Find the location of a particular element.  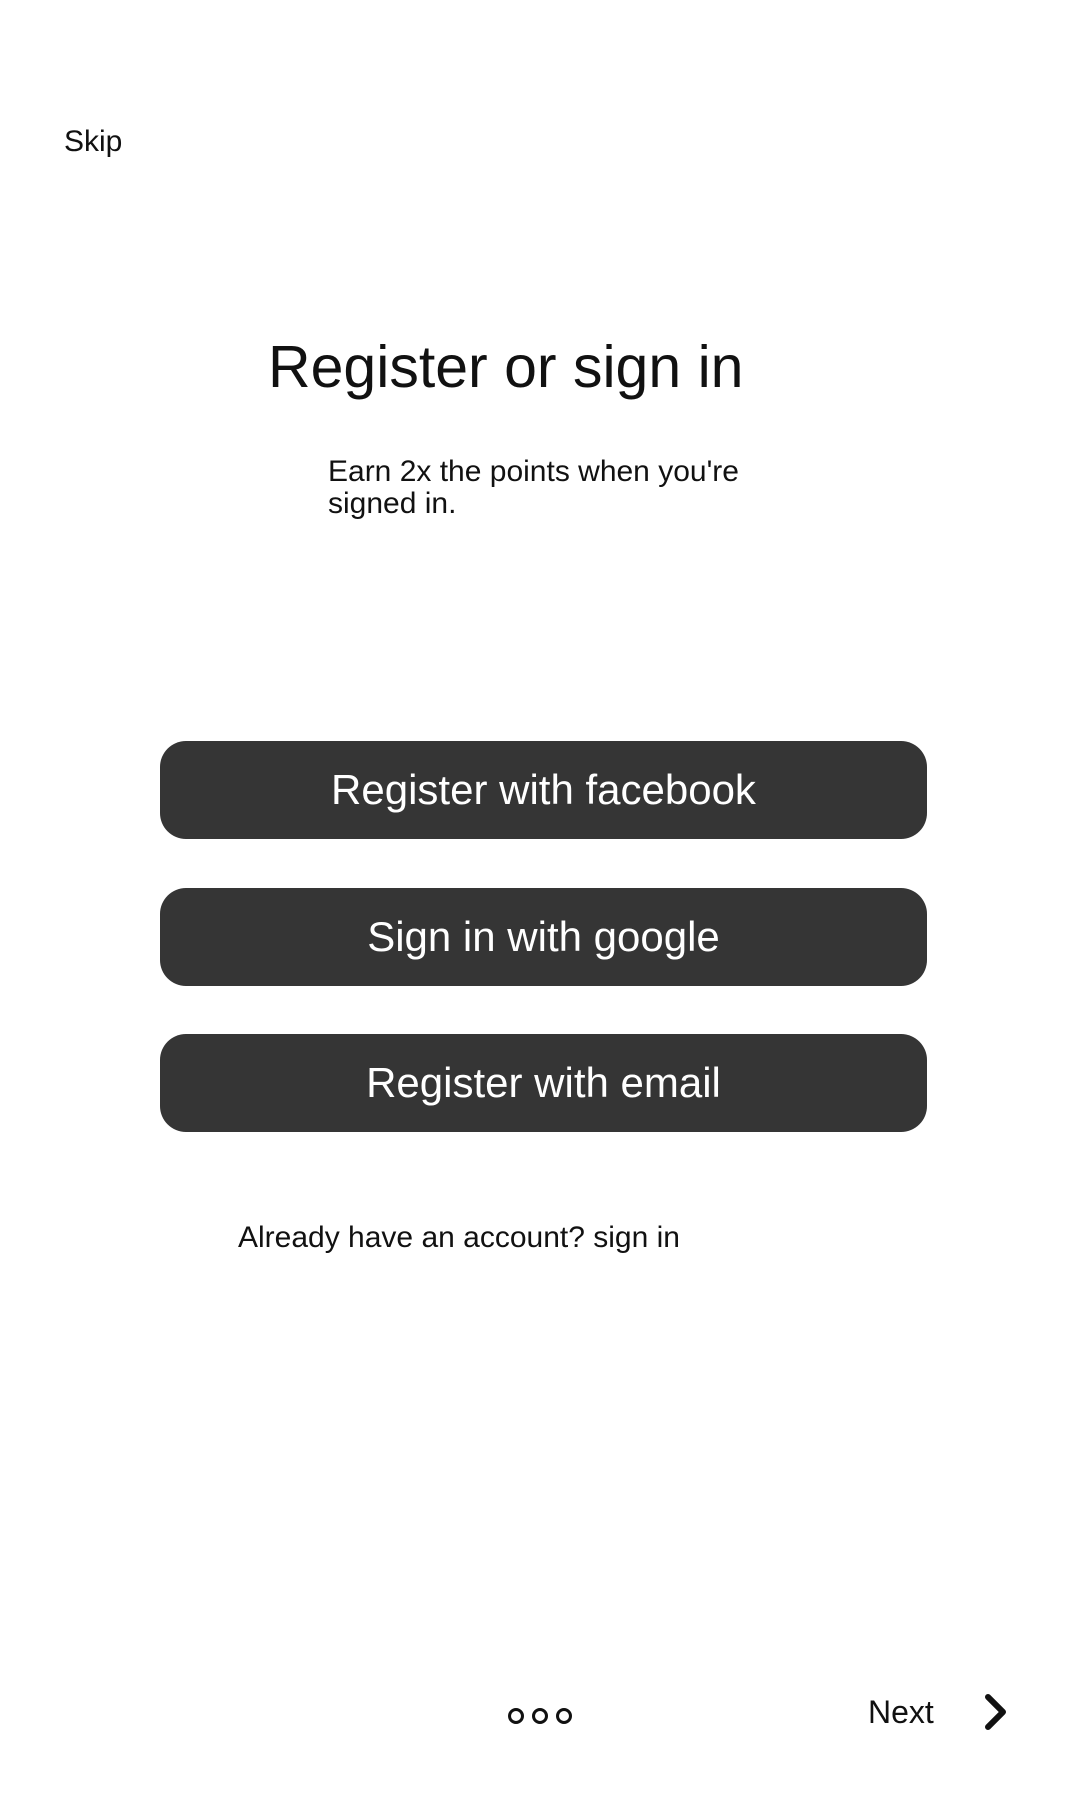

register-email-label: Register with email is located at coordinates (543, 1082).